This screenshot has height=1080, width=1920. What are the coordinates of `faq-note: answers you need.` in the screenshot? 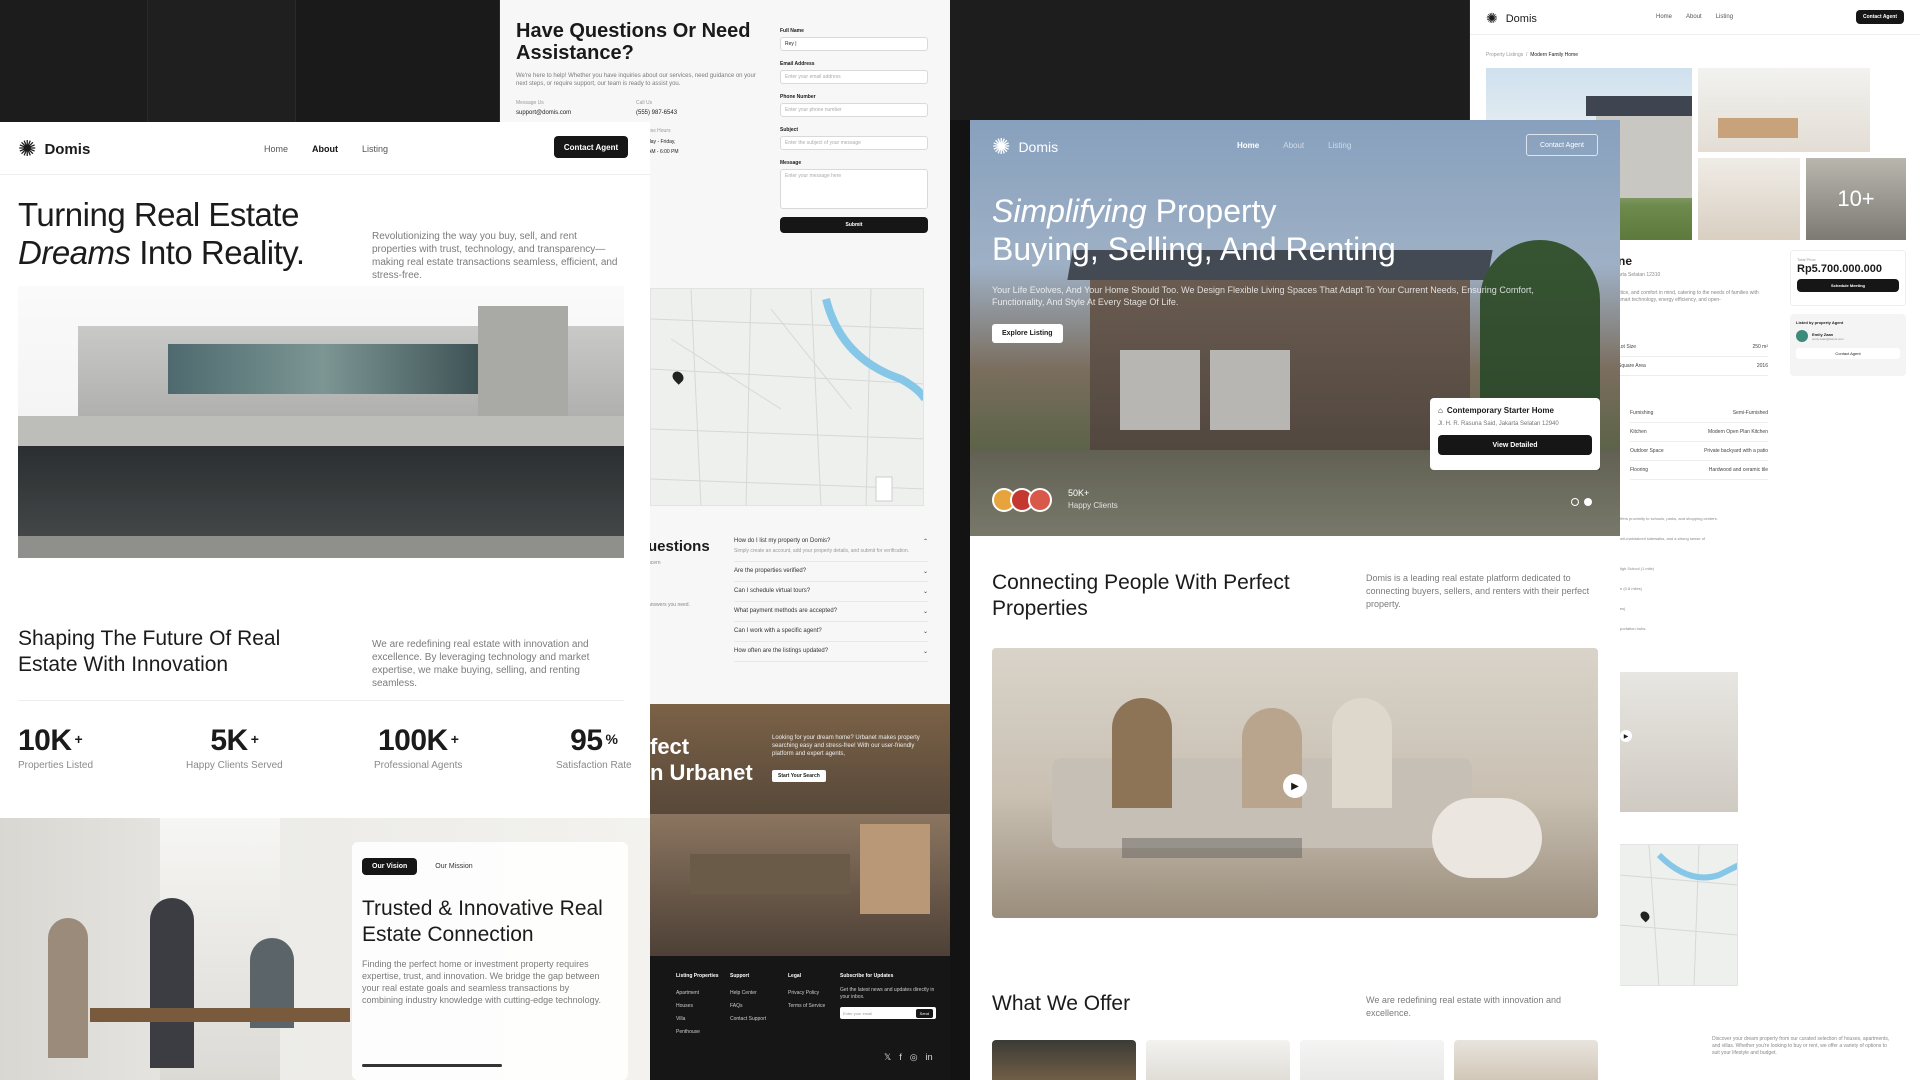 It's located at (669, 605).